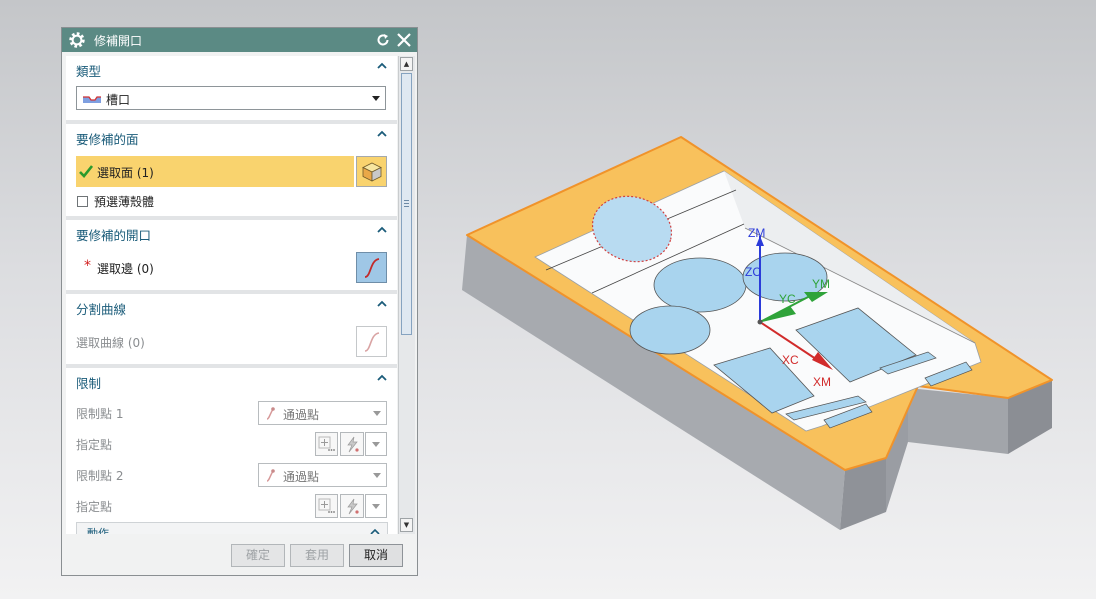 Image resolution: width=1096 pixels, height=599 pixels. What do you see at coordinates (756, 233) in the screenshot?
I see `zm-axis-label: ZM` at bounding box center [756, 233].